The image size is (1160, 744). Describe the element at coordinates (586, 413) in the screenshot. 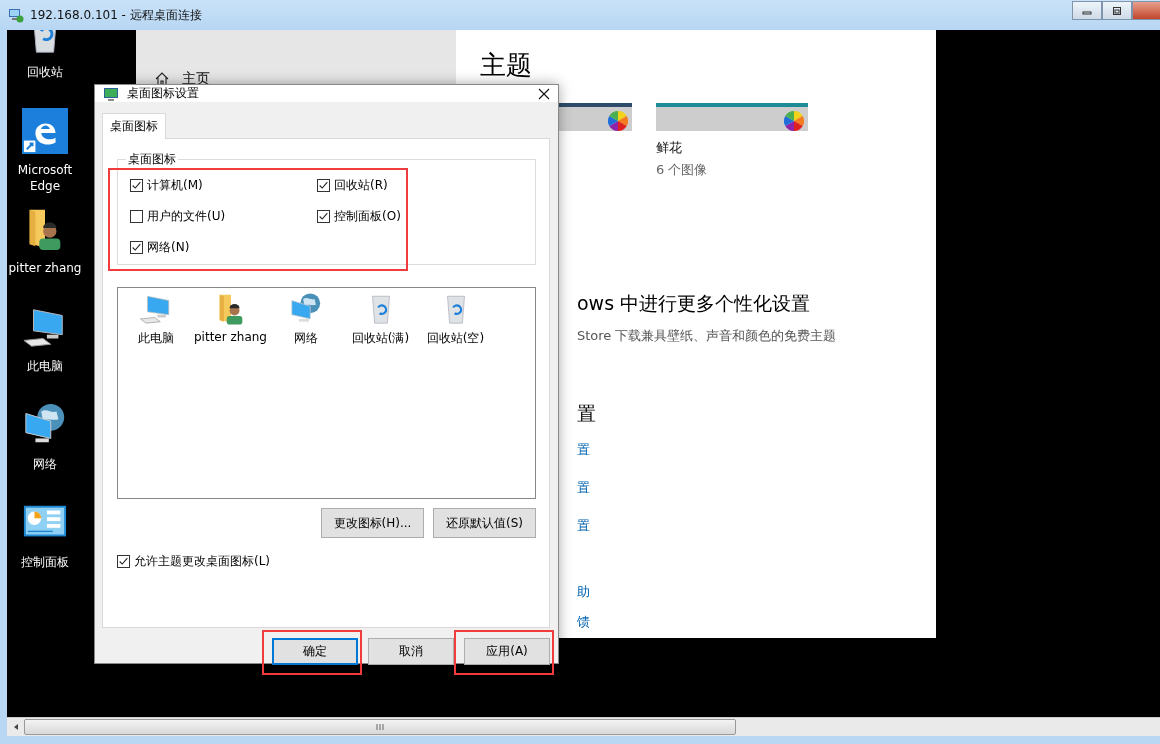

I see `section-heading: 置` at that location.